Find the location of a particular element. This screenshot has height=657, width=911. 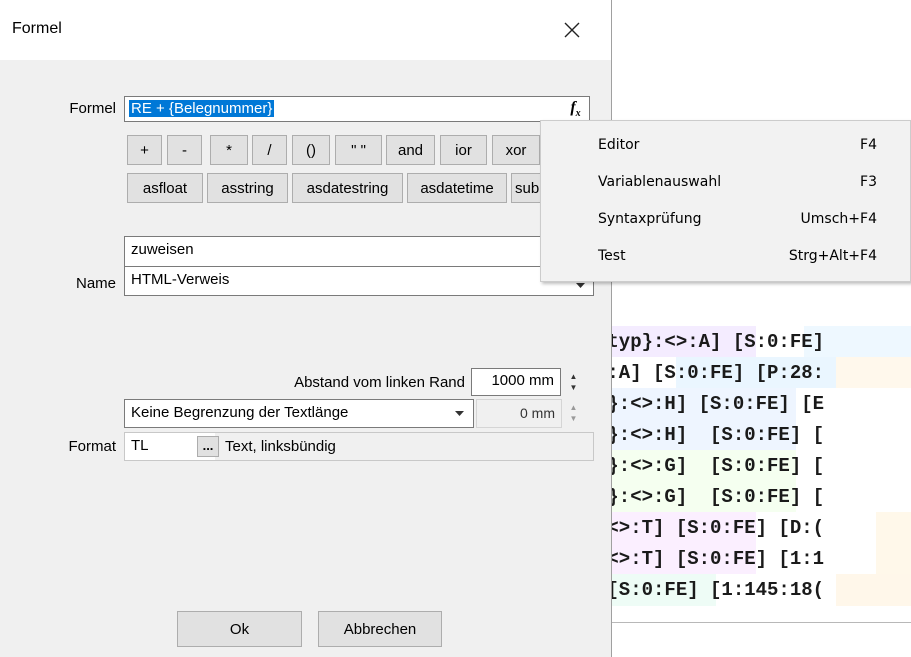

op-button-quotes: " " is located at coordinates (358, 150).